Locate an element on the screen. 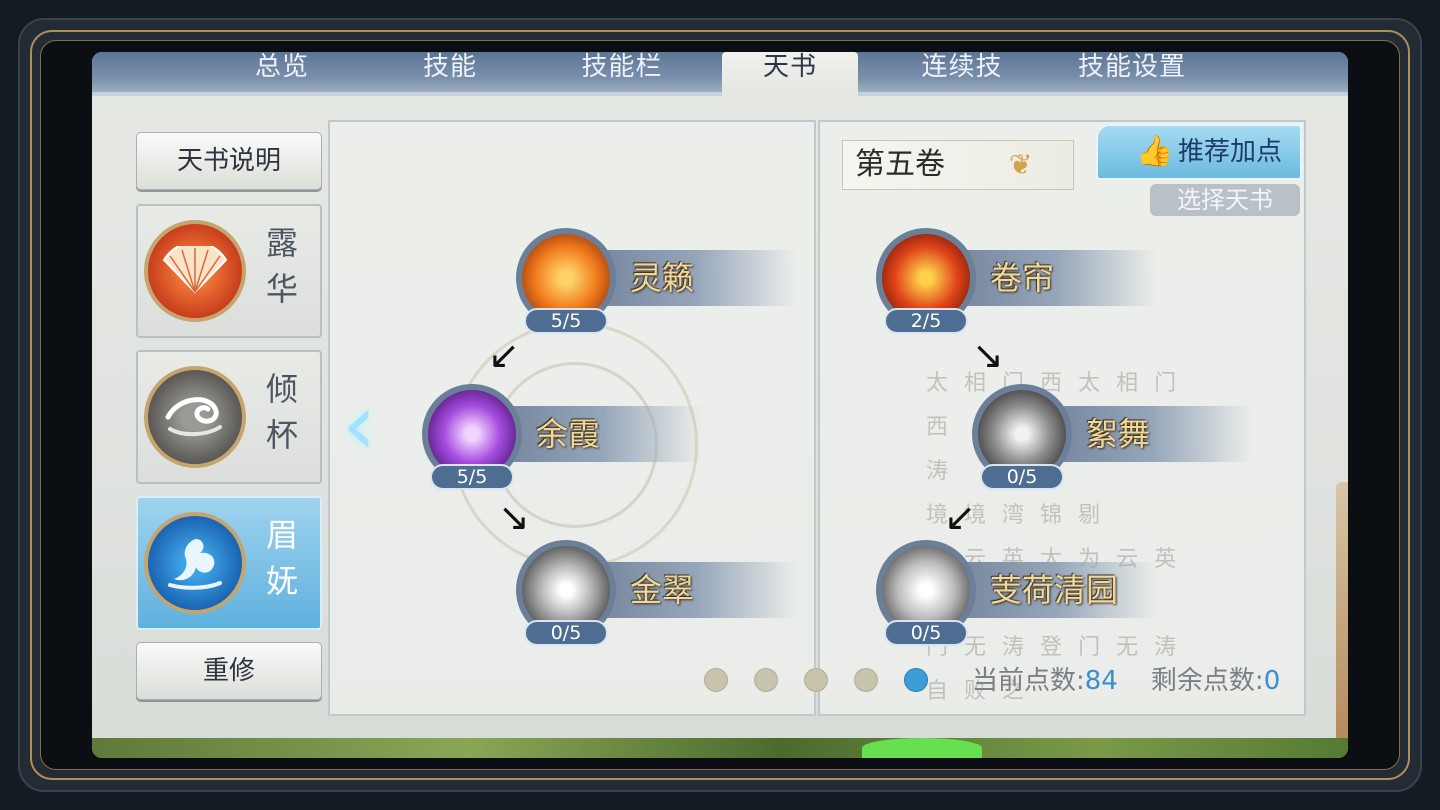  skill-node-jiheqingyuan: 芰荷清园 0/5 is located at coordinates (1026, 593).